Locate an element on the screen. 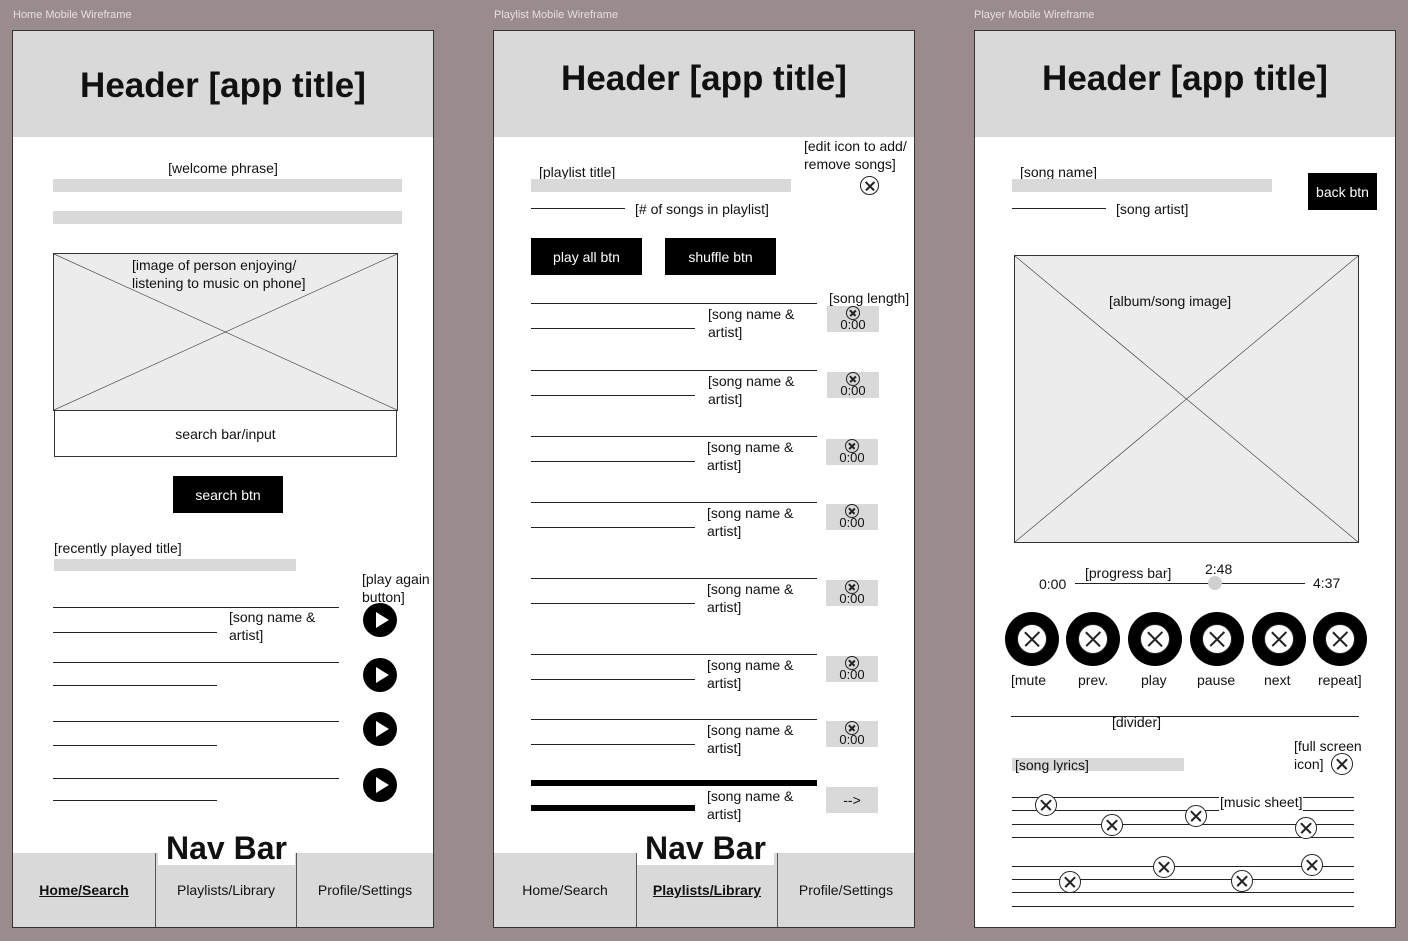 This screenshot has height=941, width=1408. end-time: 4:37 is located at coordinates (1327, 583).